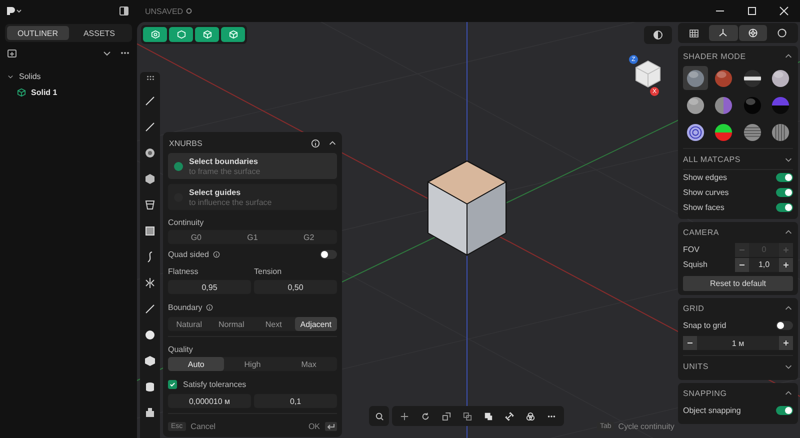  I want to click on cancel-button: Cancel, so click(203, 426).